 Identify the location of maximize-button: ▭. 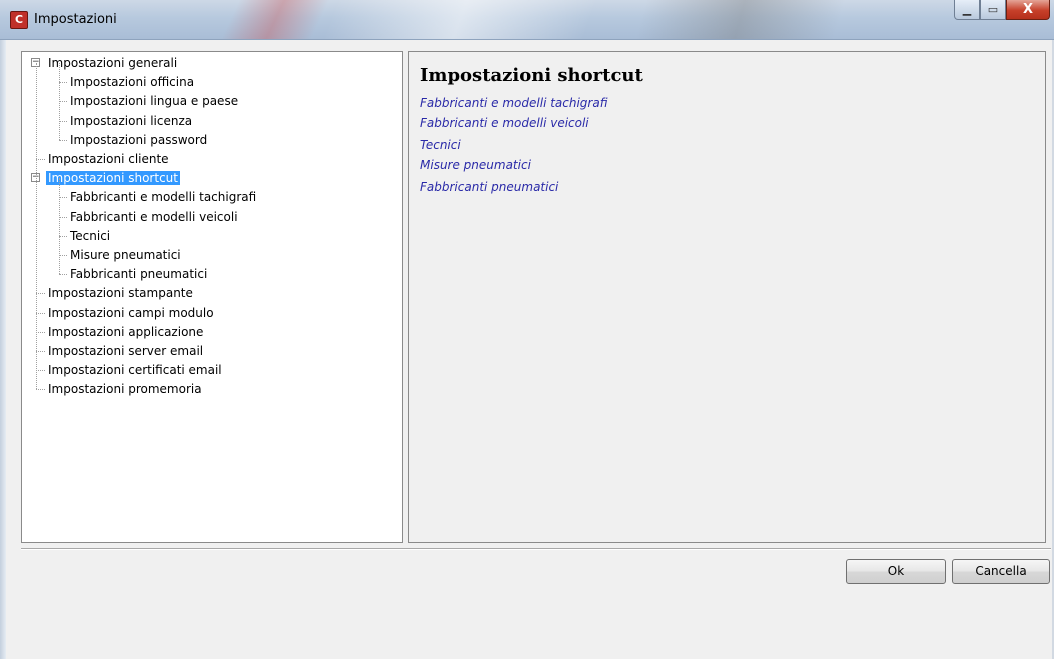
(993, 10).